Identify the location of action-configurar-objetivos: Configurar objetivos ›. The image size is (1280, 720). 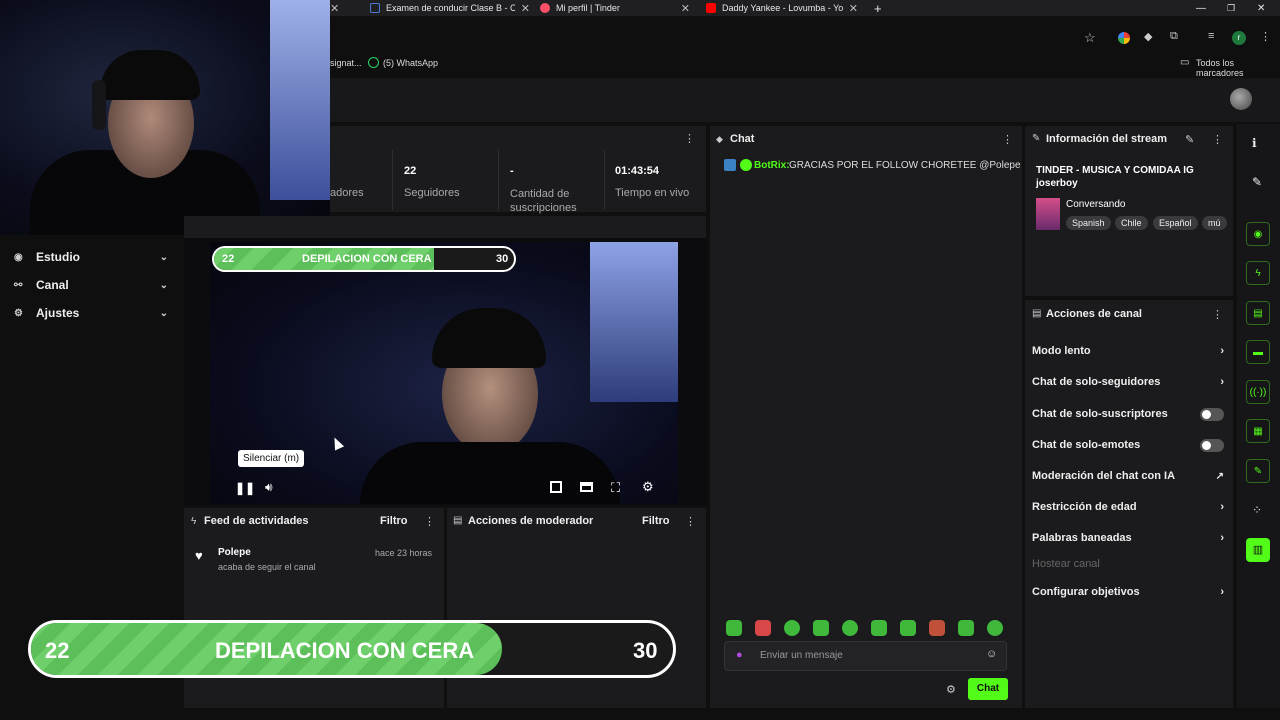
(1128, 592).